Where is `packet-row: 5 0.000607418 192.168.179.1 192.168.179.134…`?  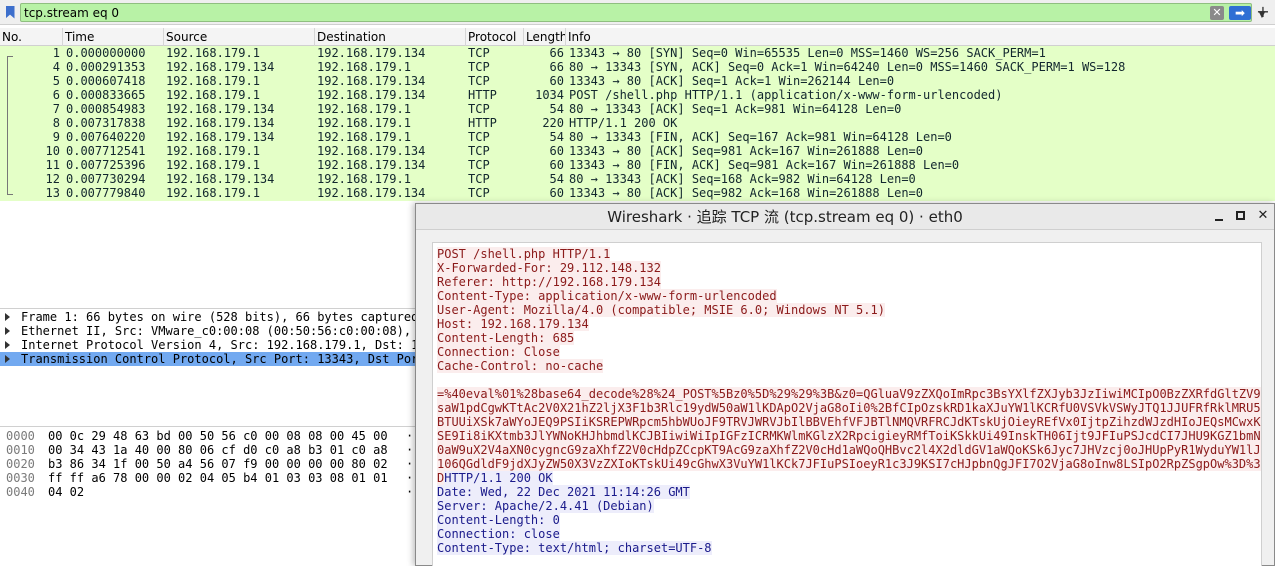 packet-row: 5 0.000607418 192.168.179.1 192.168.179.134… is located at coordinates (637, 81).